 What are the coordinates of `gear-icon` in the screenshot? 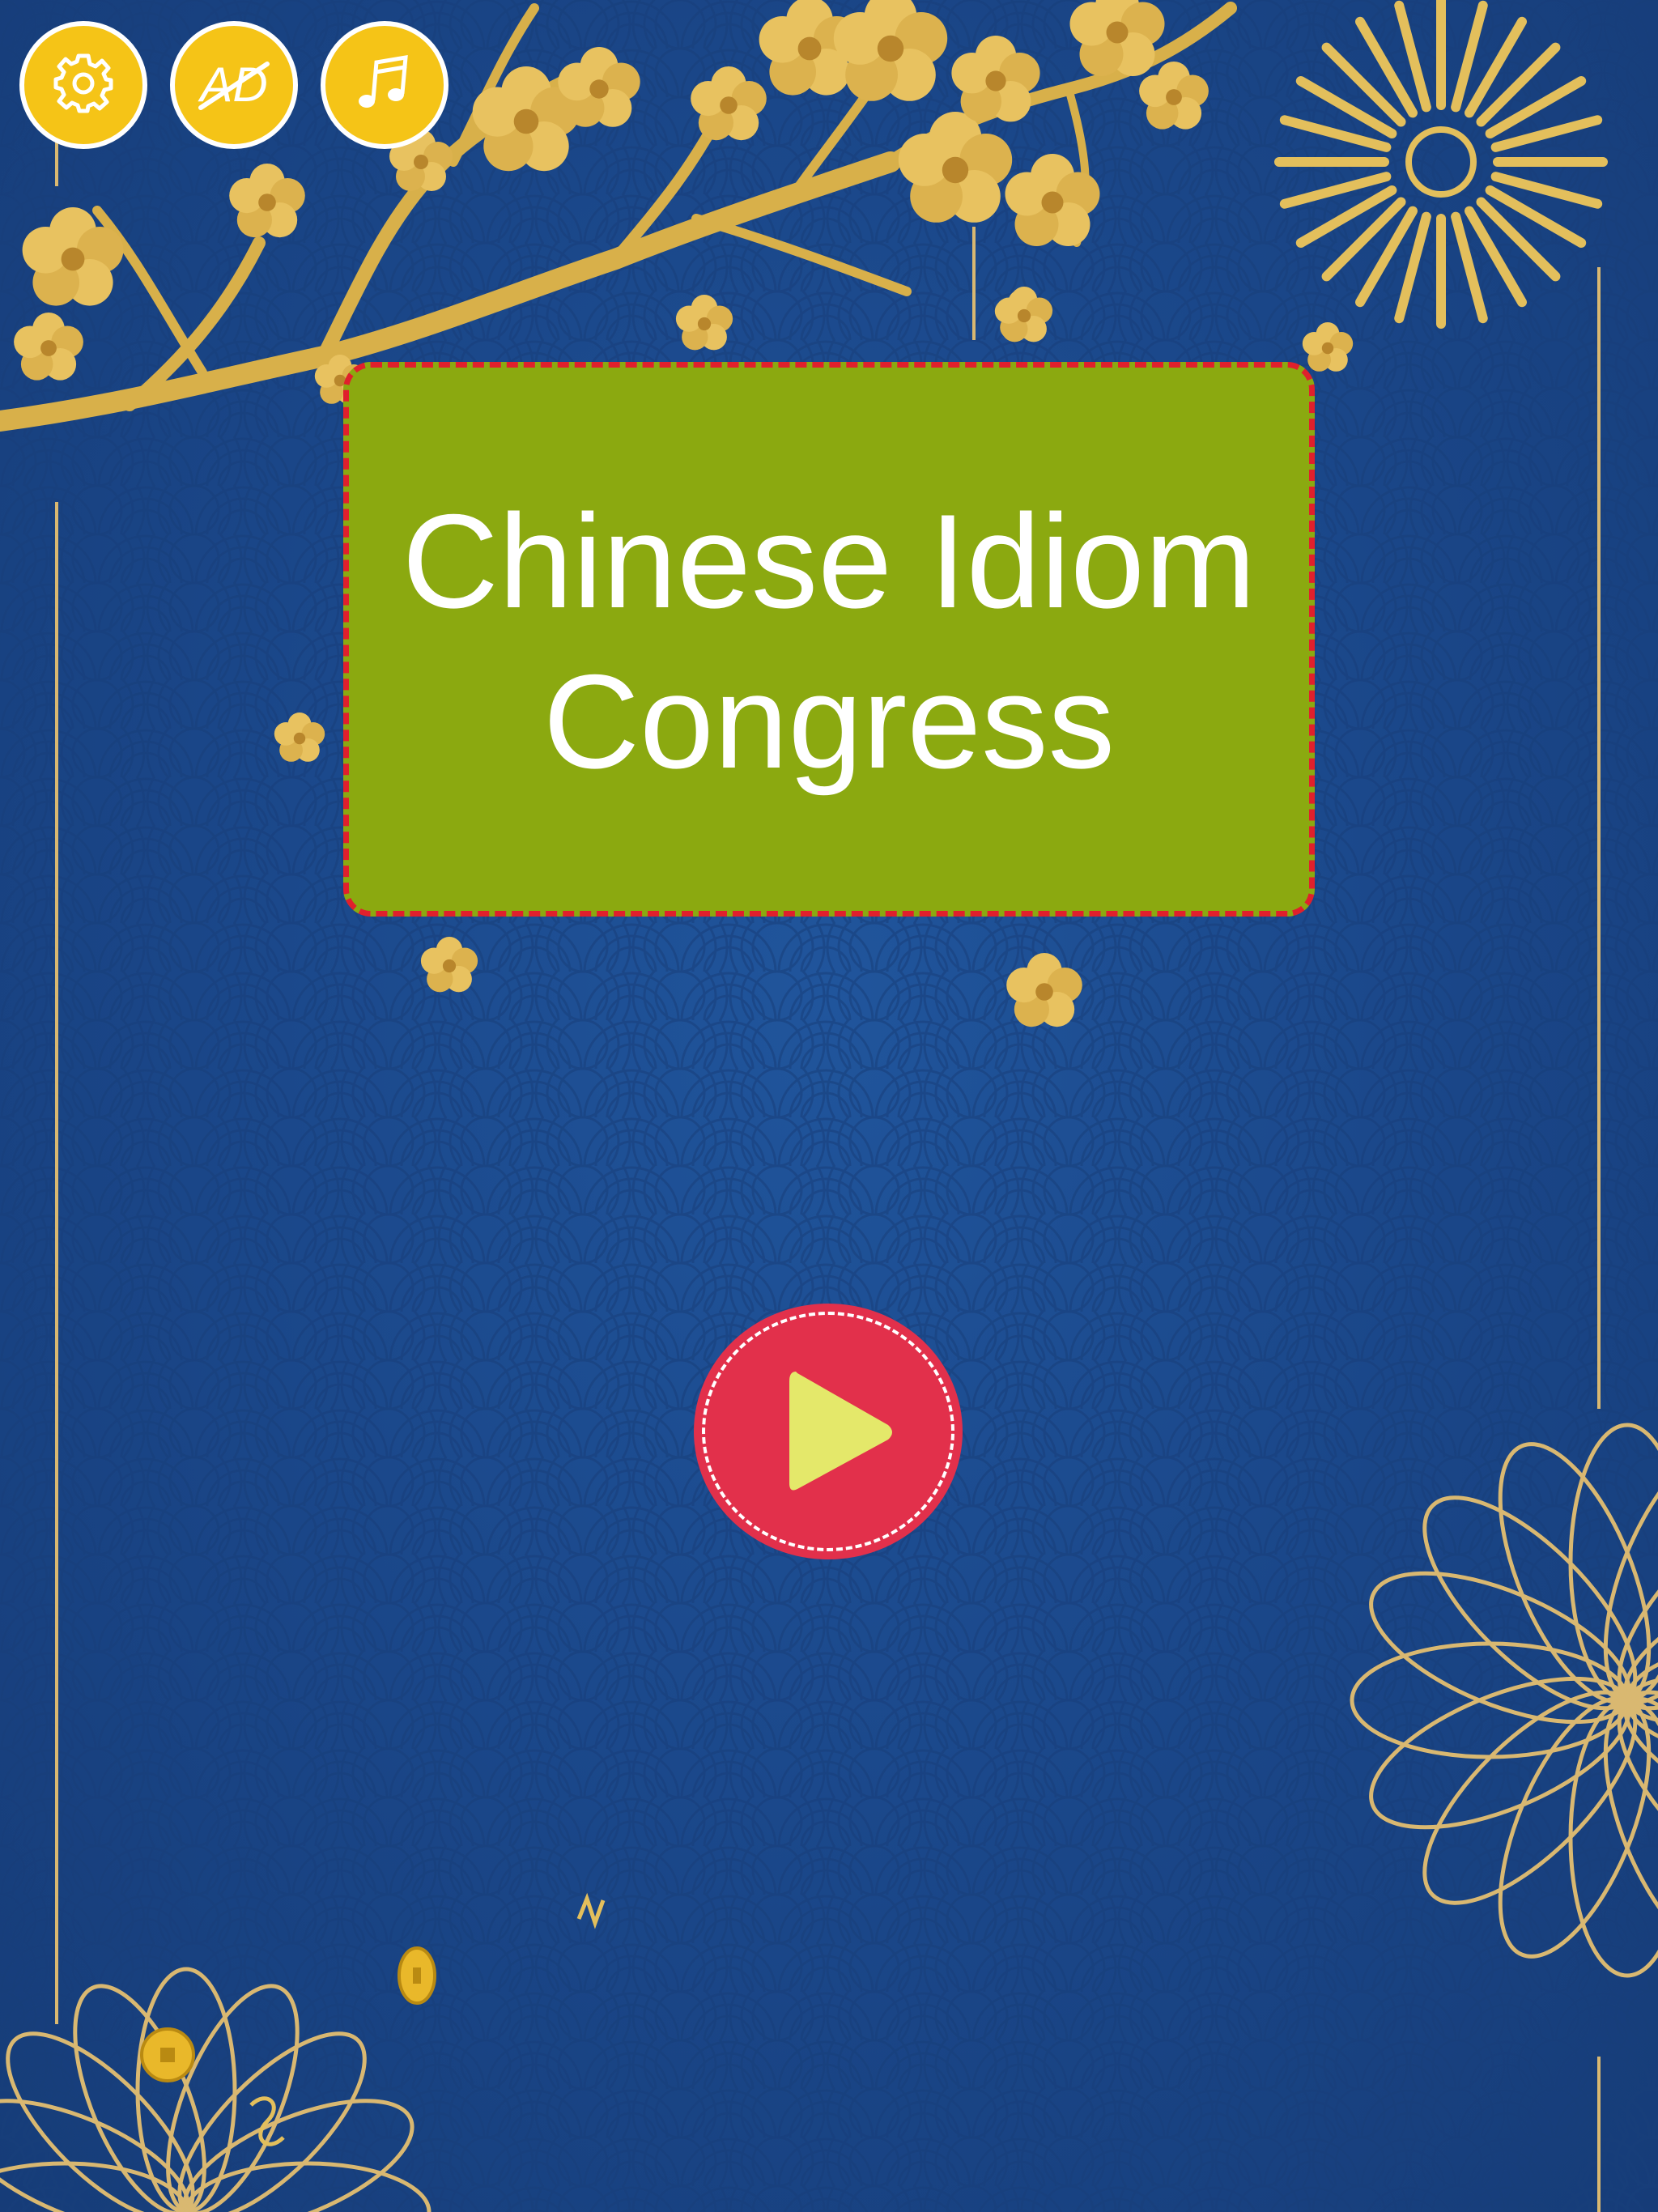 It's located at (83, 86).